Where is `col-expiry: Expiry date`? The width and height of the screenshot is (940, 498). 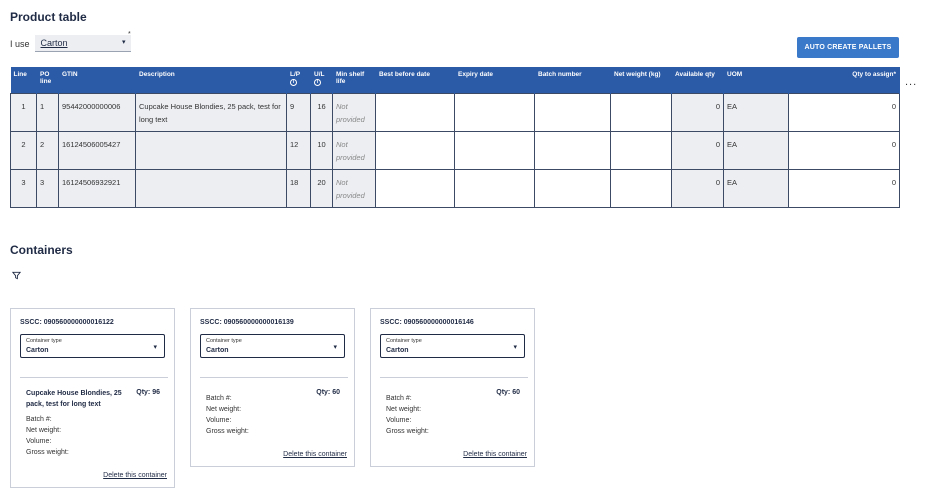
col-expiry: Expiry date is located at coordinates (494, 80).